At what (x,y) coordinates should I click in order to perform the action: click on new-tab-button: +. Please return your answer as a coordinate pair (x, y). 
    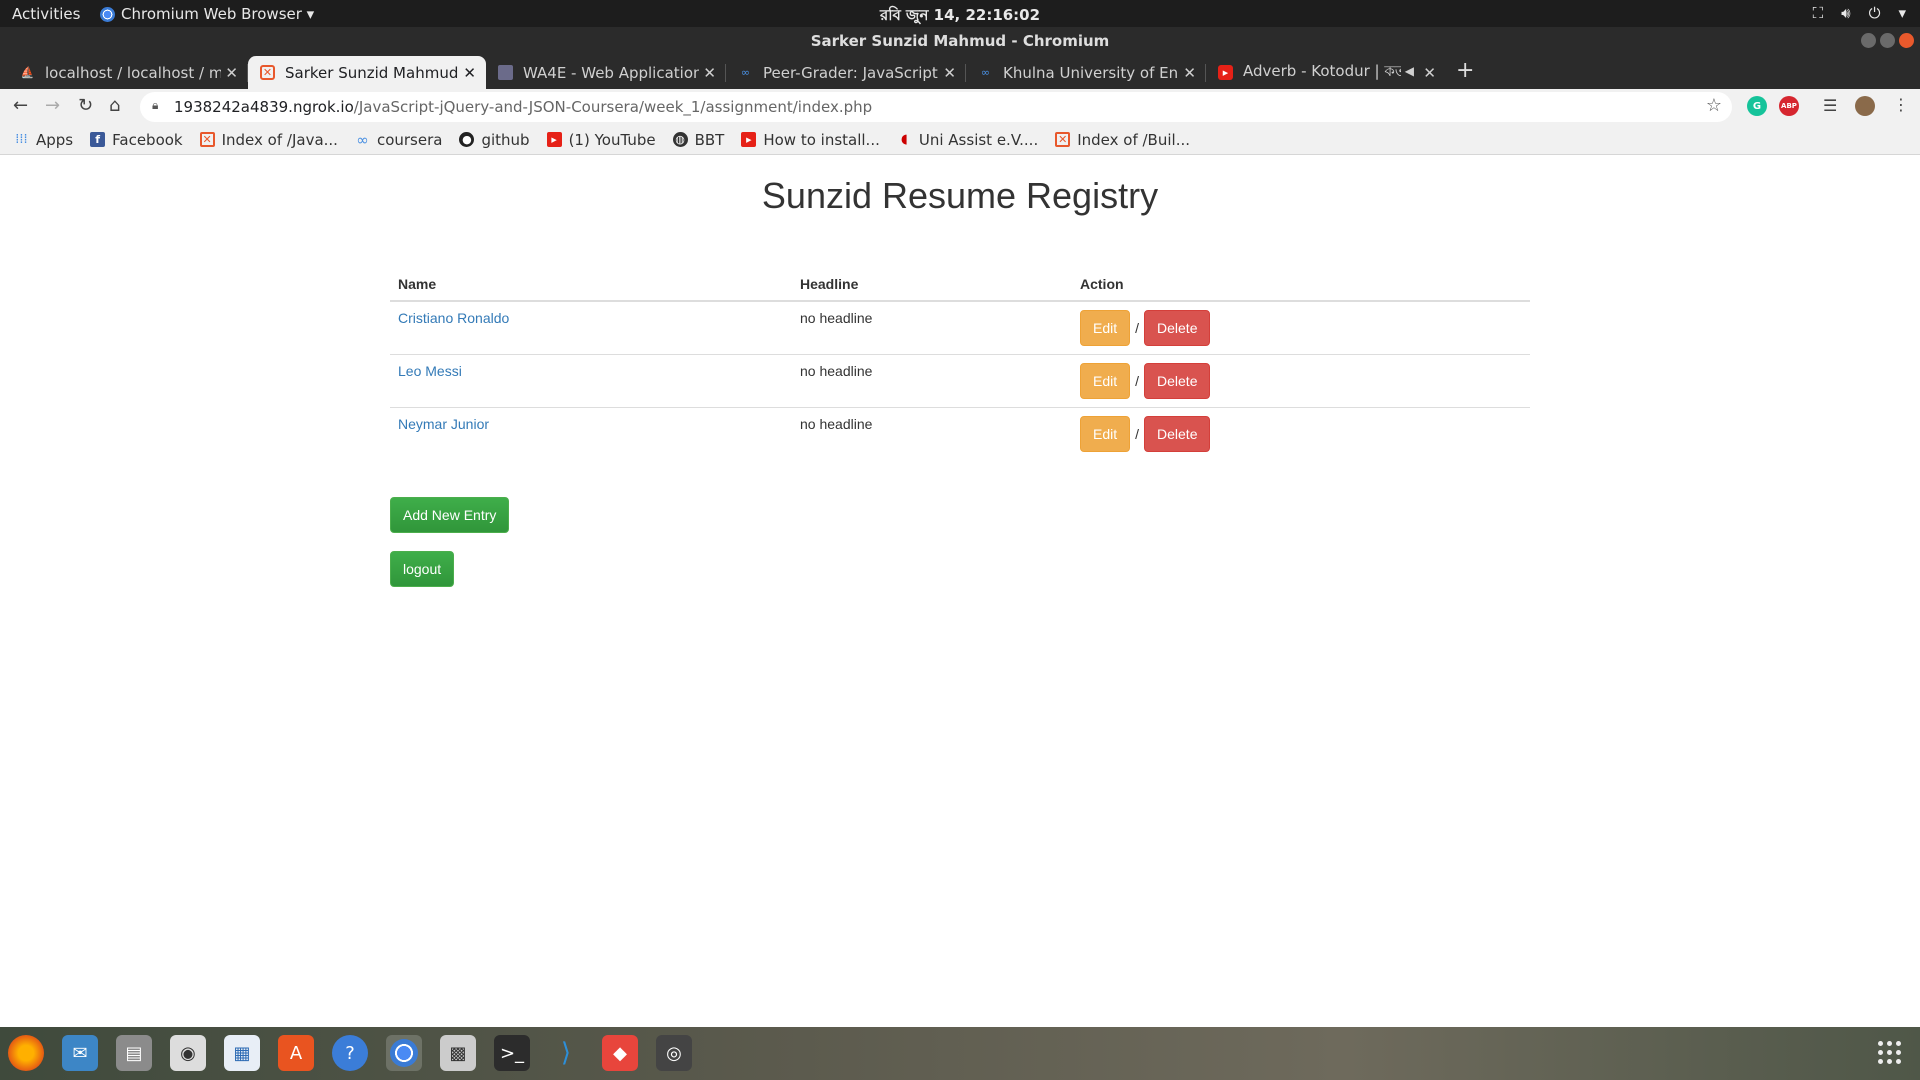
    Looking at the image, I should click on (1465, 70).